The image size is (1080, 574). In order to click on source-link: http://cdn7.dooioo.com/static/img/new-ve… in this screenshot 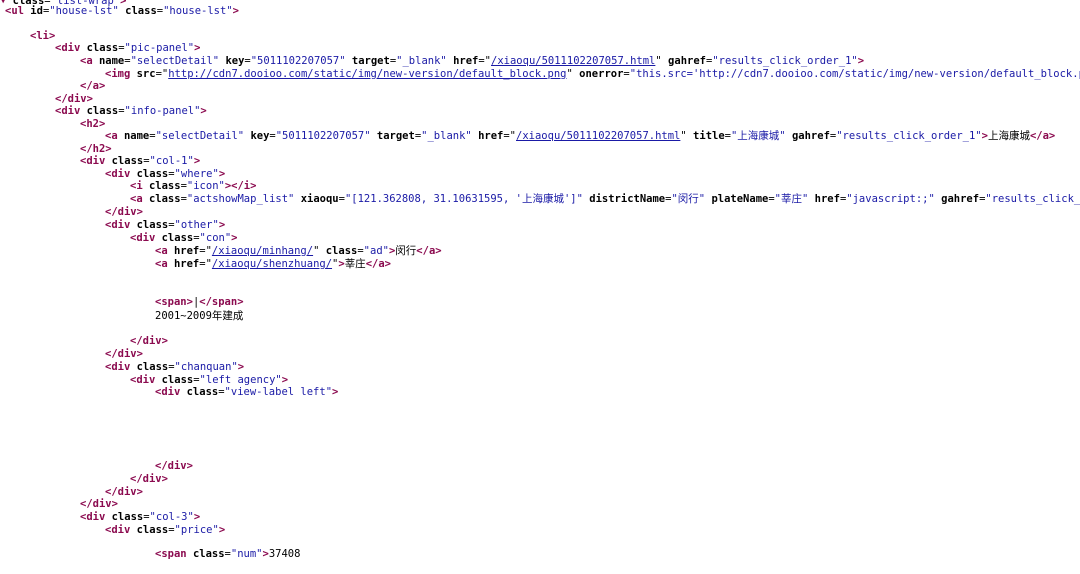, I will do `click(367, 74)`.